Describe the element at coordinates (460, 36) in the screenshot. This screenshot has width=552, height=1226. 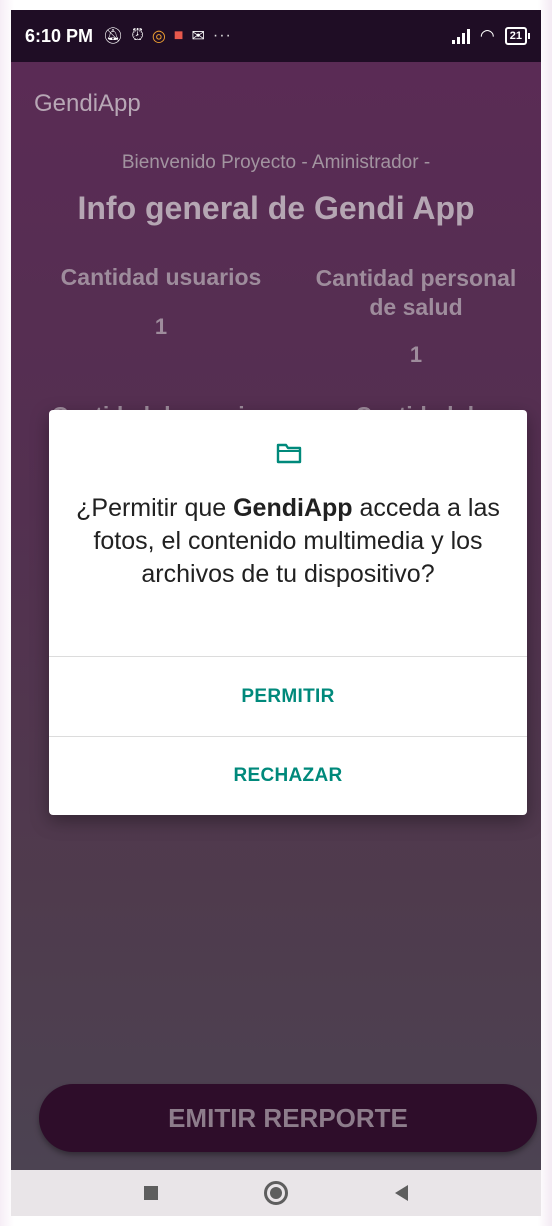
I see `signal-icon` at that location.